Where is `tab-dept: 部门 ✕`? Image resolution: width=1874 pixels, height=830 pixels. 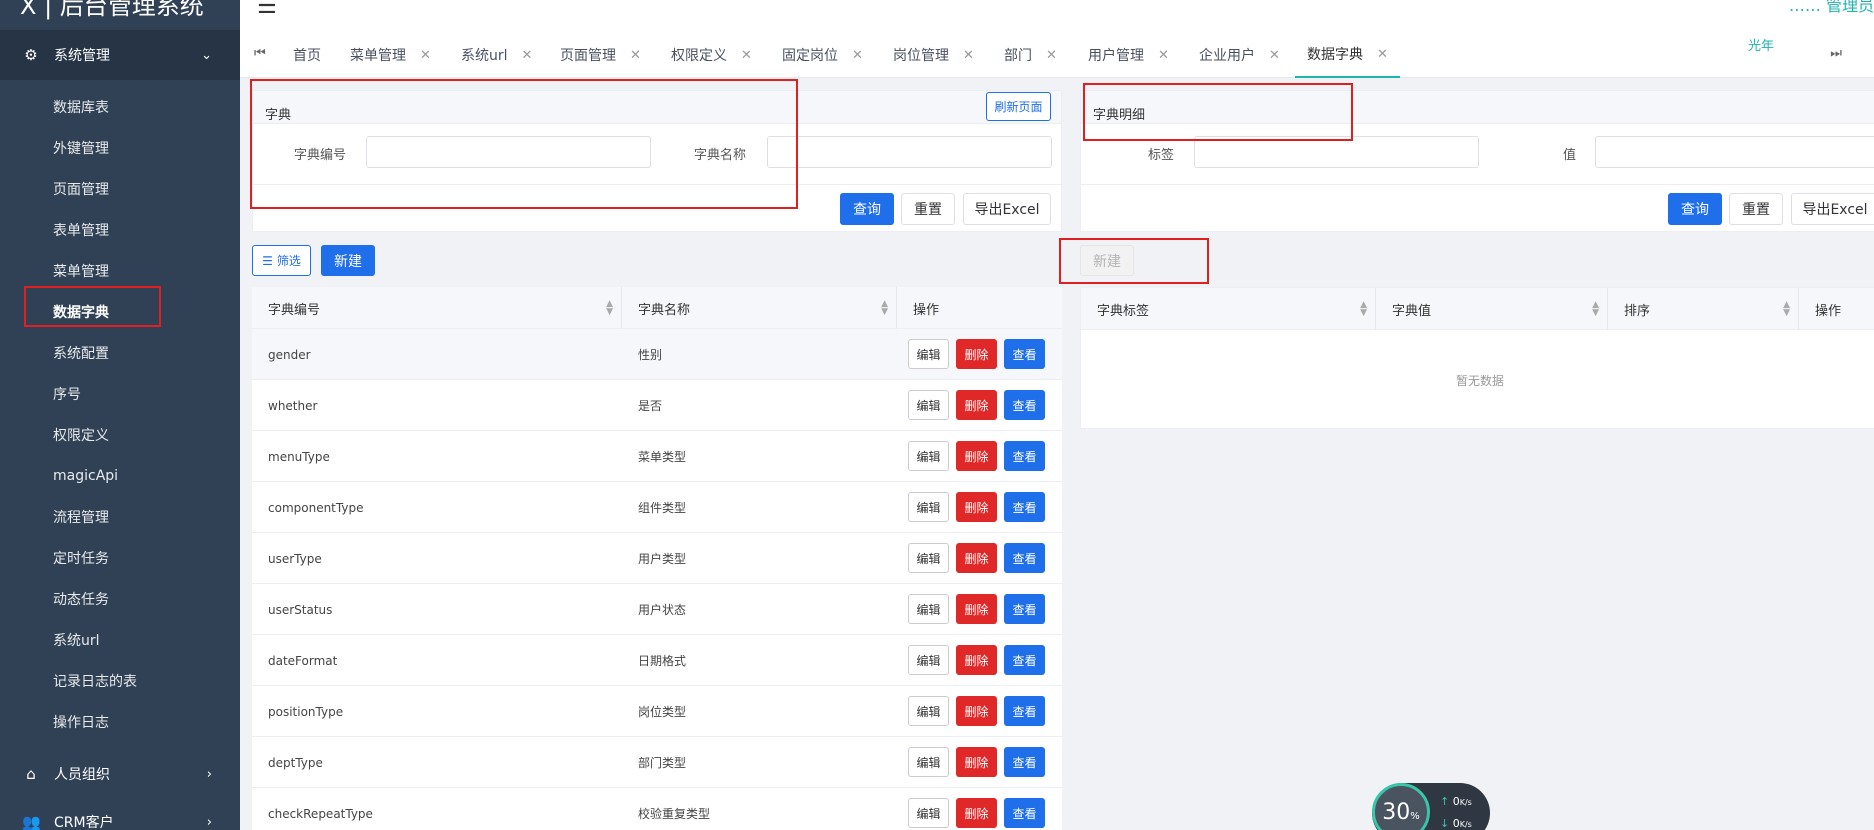 tab-dept: 部门 ✕ is located at coordinates (1030, 55).